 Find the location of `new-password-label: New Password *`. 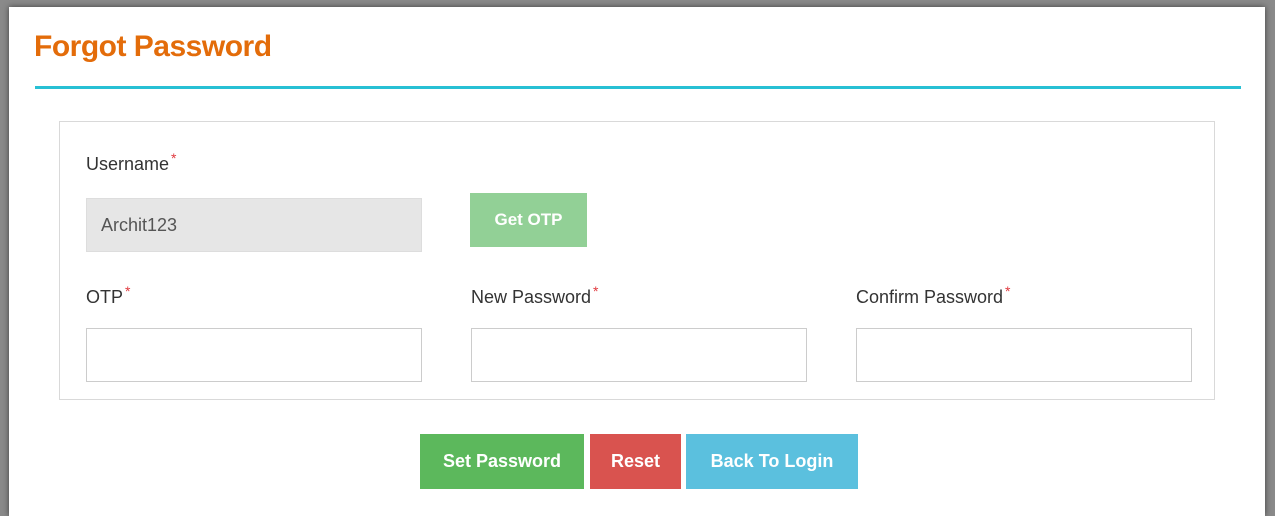

new-password-label: New Password * is located at coordinates (535, 295).